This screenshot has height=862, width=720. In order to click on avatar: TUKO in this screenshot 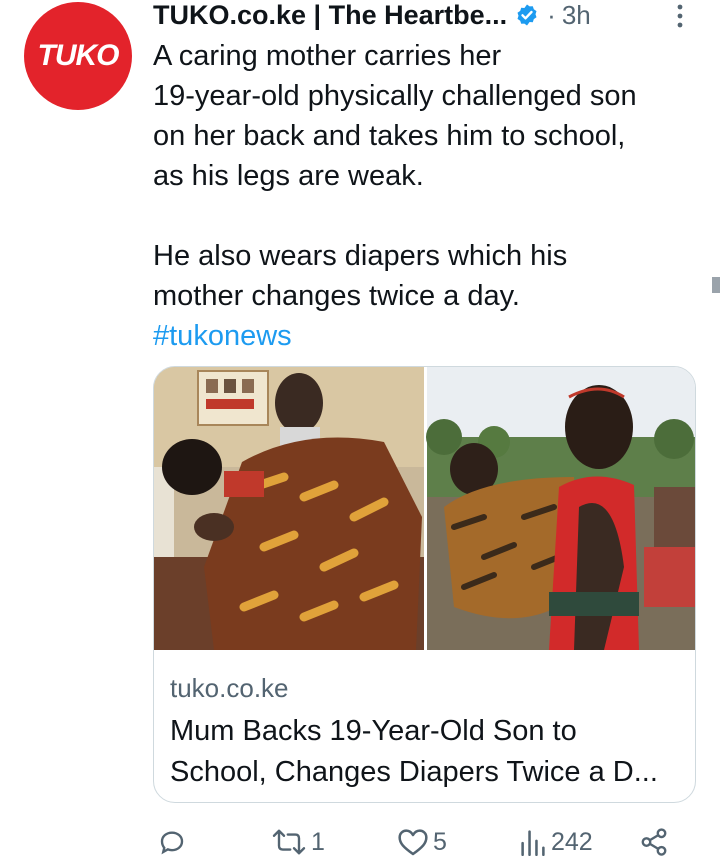, I will do `click(78, 56)`.